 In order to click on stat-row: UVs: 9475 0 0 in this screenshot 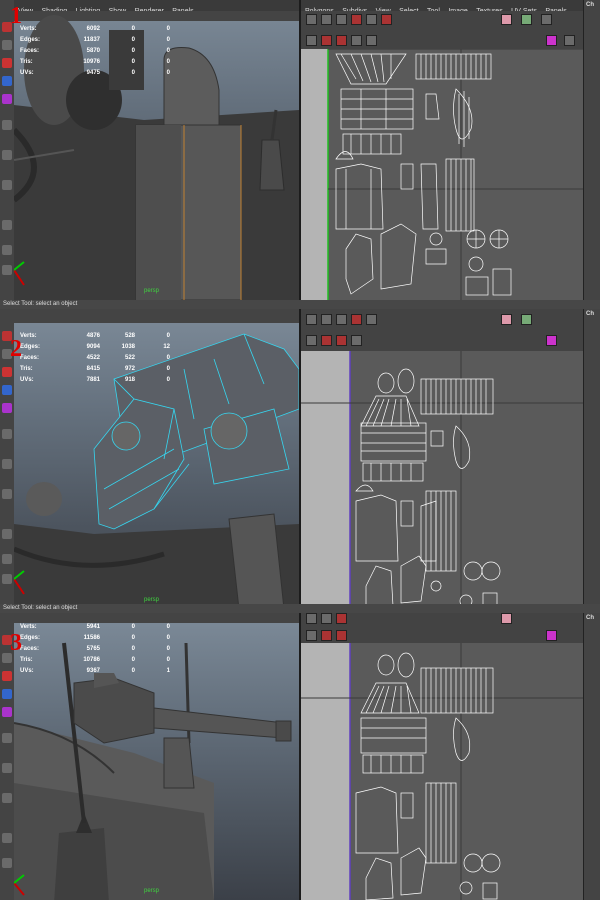, I will do `click(95, 73)`.